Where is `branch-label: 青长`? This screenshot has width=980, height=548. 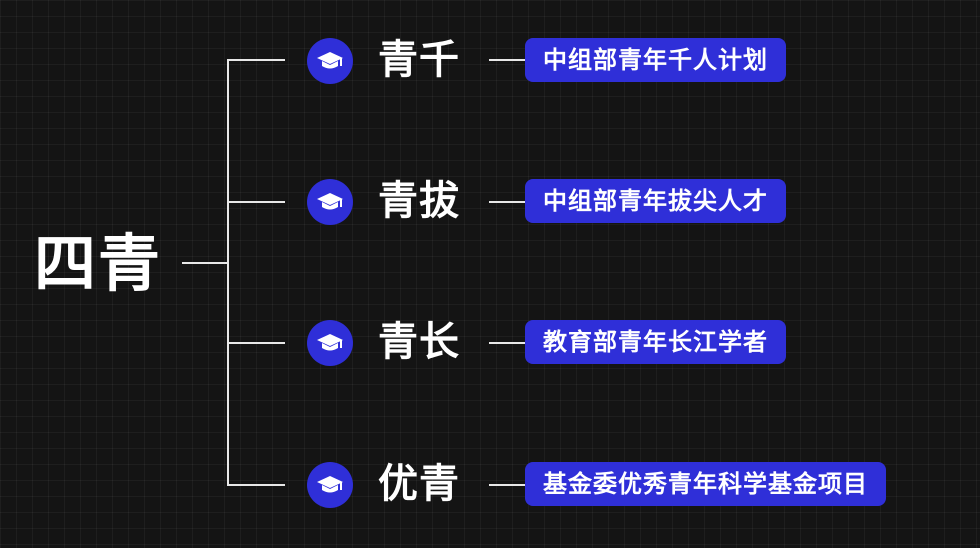
branch-label: 青长 is located at coordinates (419, 341).